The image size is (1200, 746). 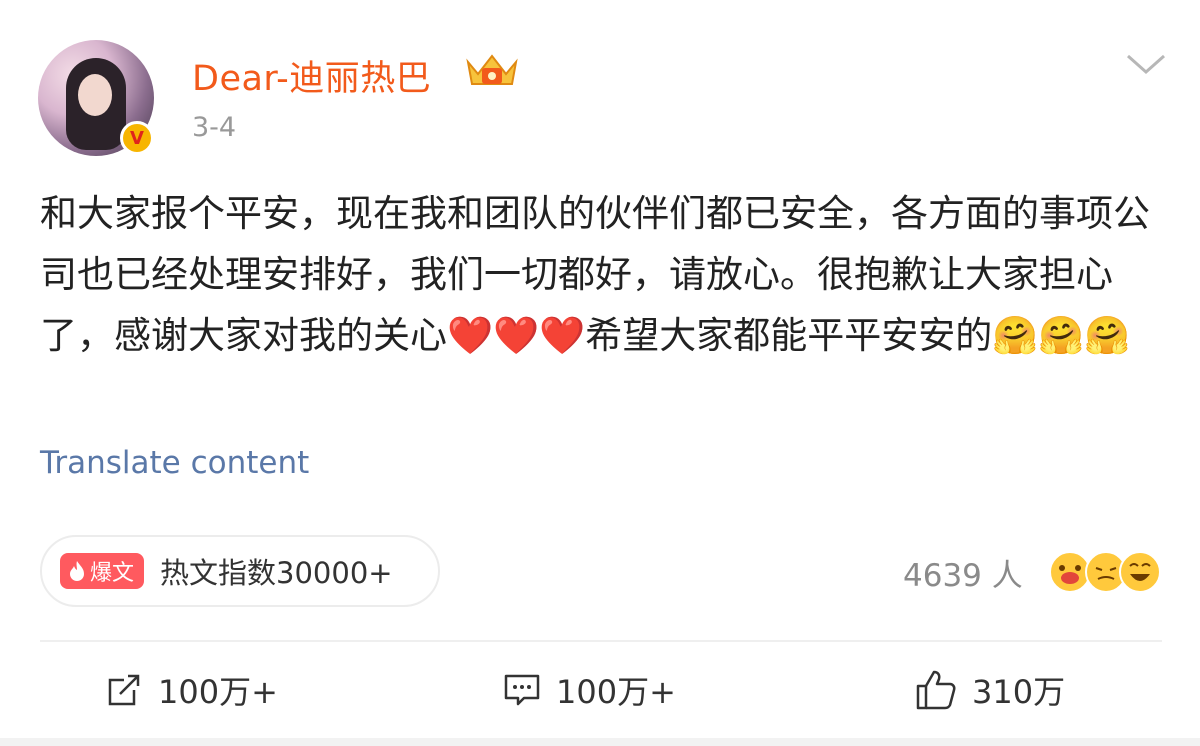 What do you see at coordinates (218, 692) in the screenshot?
I see `repost-count: 100万+` at bounding box center [218, 692].